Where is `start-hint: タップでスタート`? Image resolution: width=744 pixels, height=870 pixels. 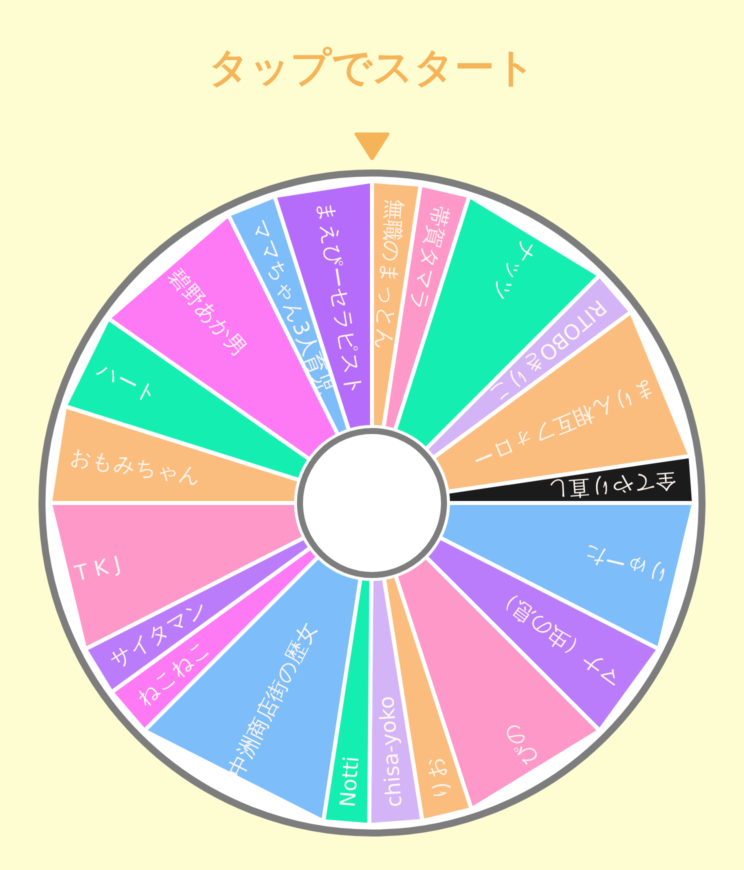
start-hint: タップでスタート is located at coordinates (372, 68).